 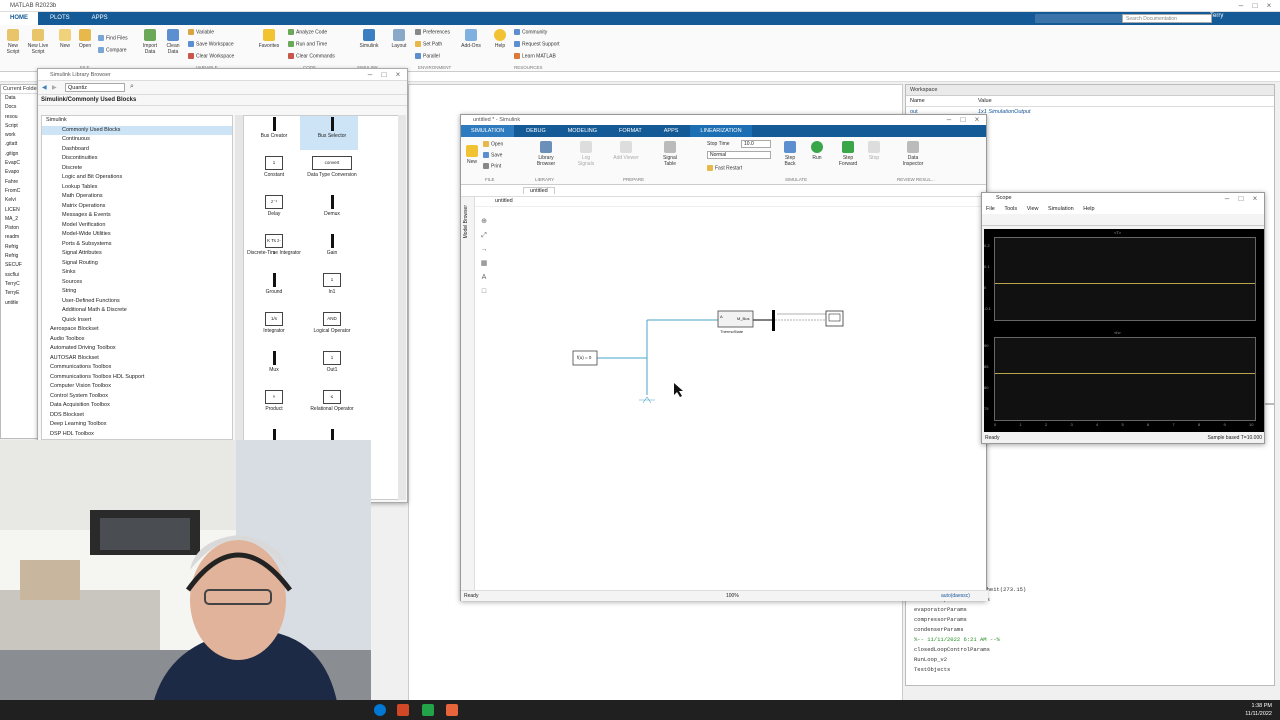 I want to click on tab-home: HOME, so click(x=19, y=18).